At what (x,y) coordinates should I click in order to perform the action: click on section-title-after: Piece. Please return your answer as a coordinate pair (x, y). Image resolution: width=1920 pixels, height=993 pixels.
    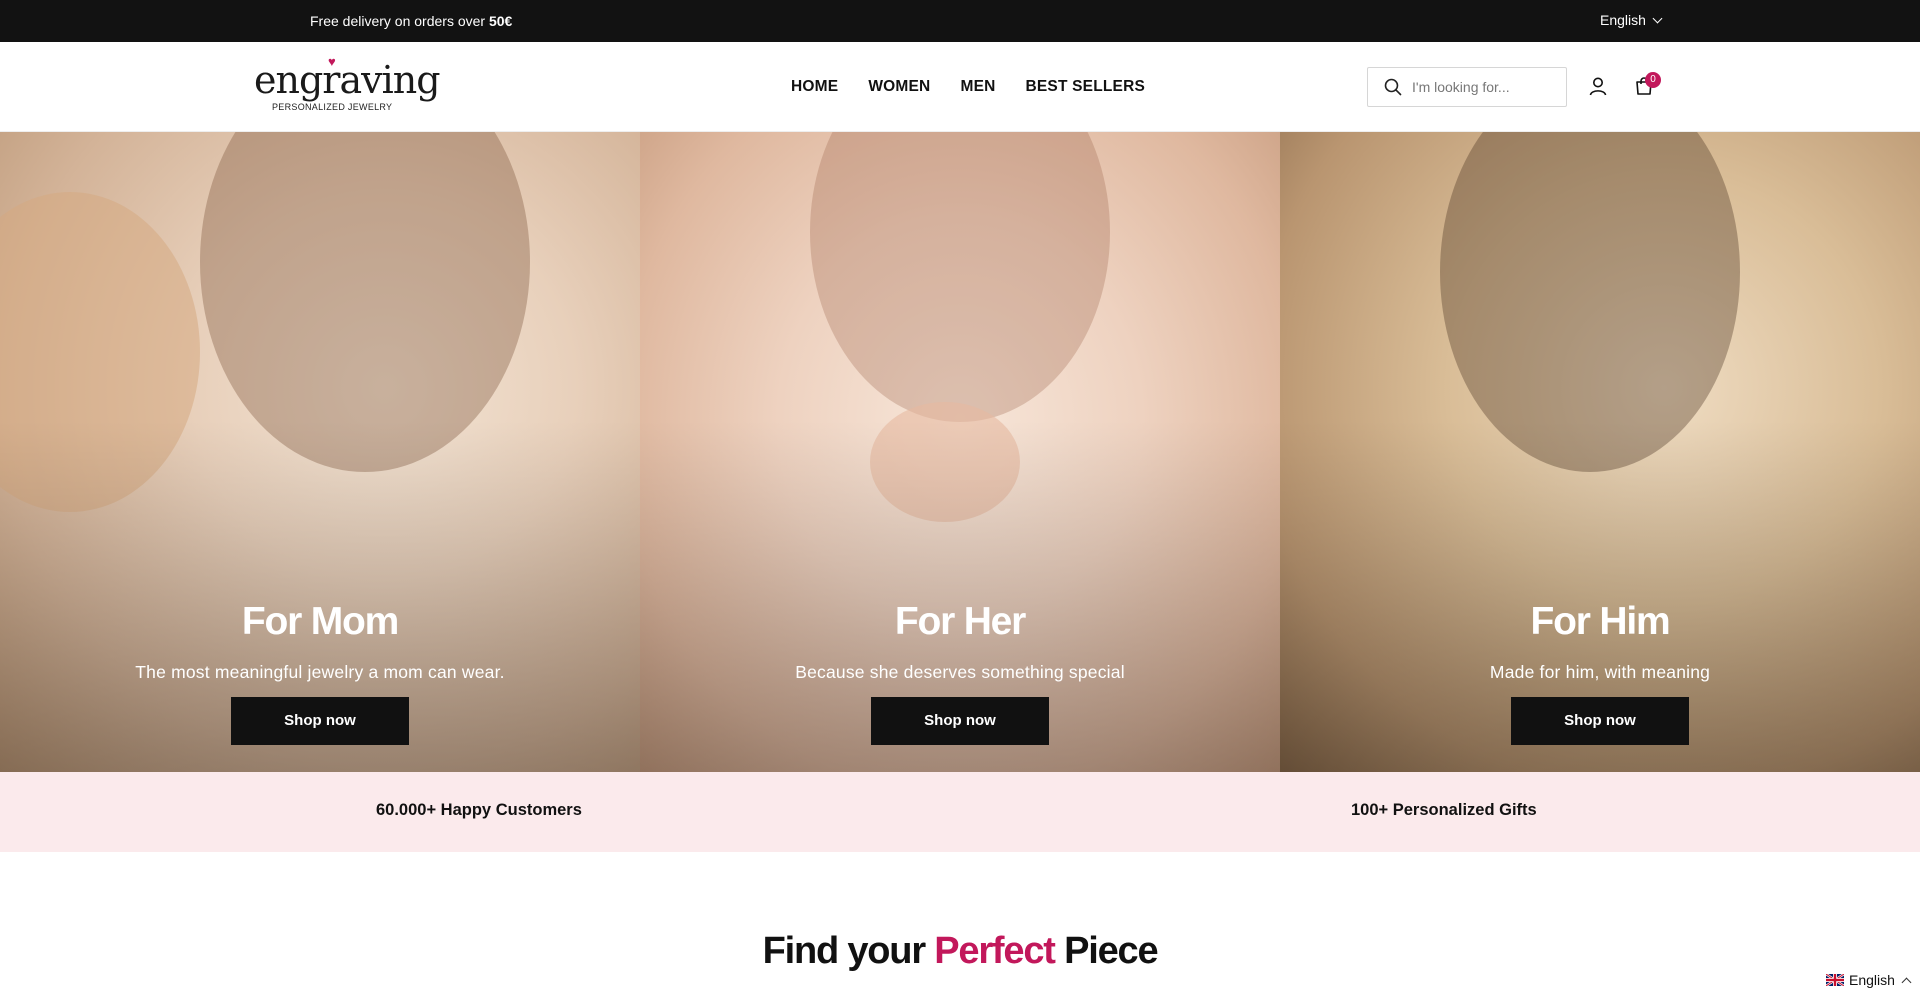
    Looking at the image, I should click on (1111, 951).